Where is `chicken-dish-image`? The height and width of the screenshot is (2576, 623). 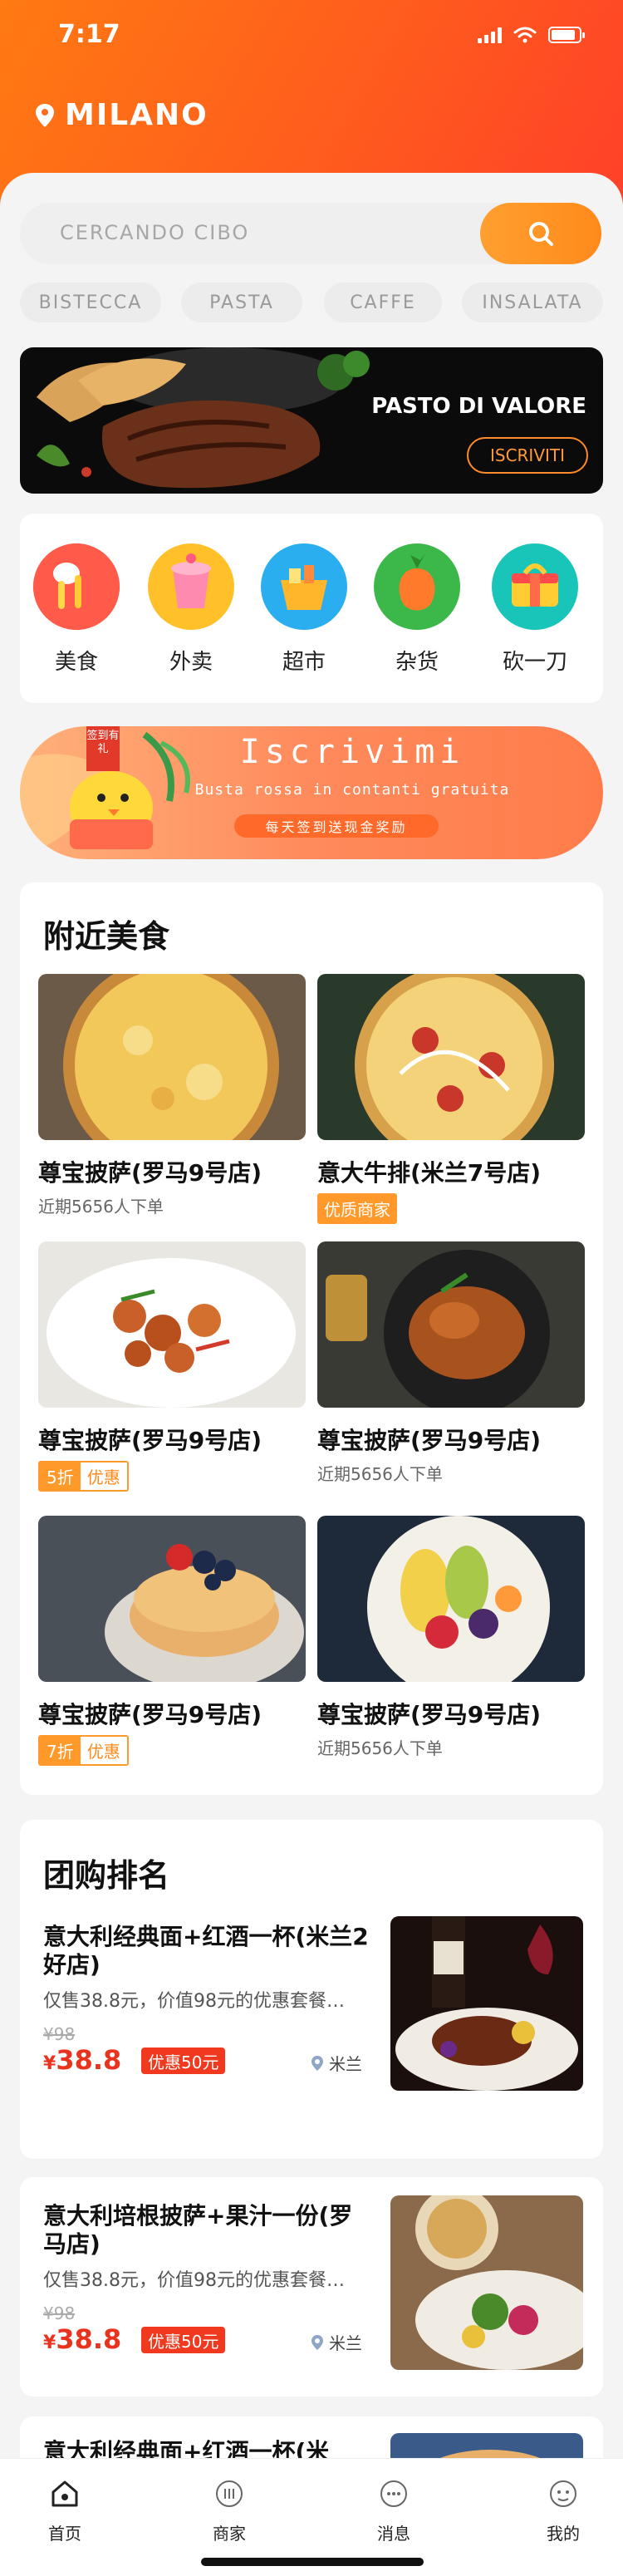 chicken-dish-image is located at coordinates (172, 1324).